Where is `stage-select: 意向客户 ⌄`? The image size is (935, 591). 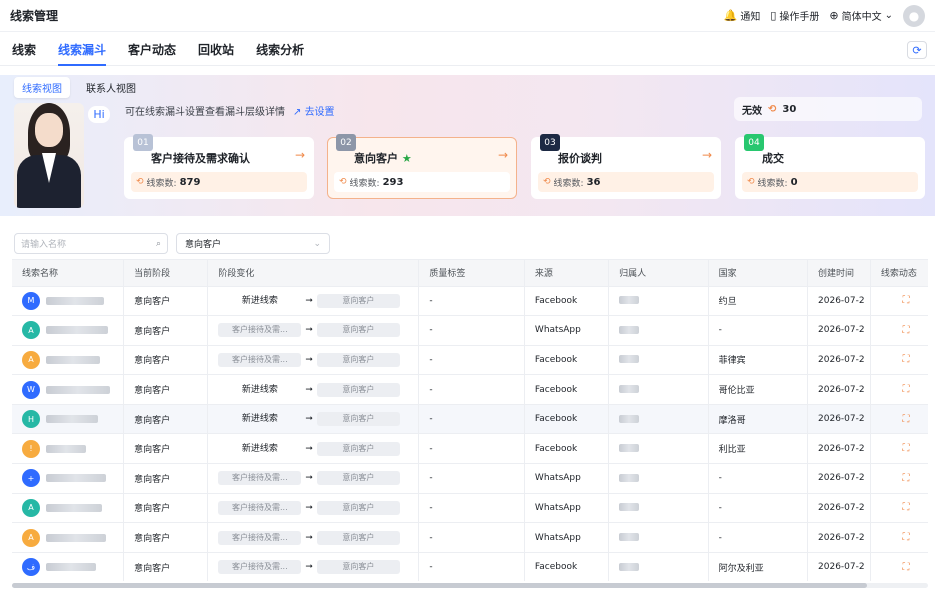
stage-select: 意向客户 ⌄ is located at coordinates (253, 243).